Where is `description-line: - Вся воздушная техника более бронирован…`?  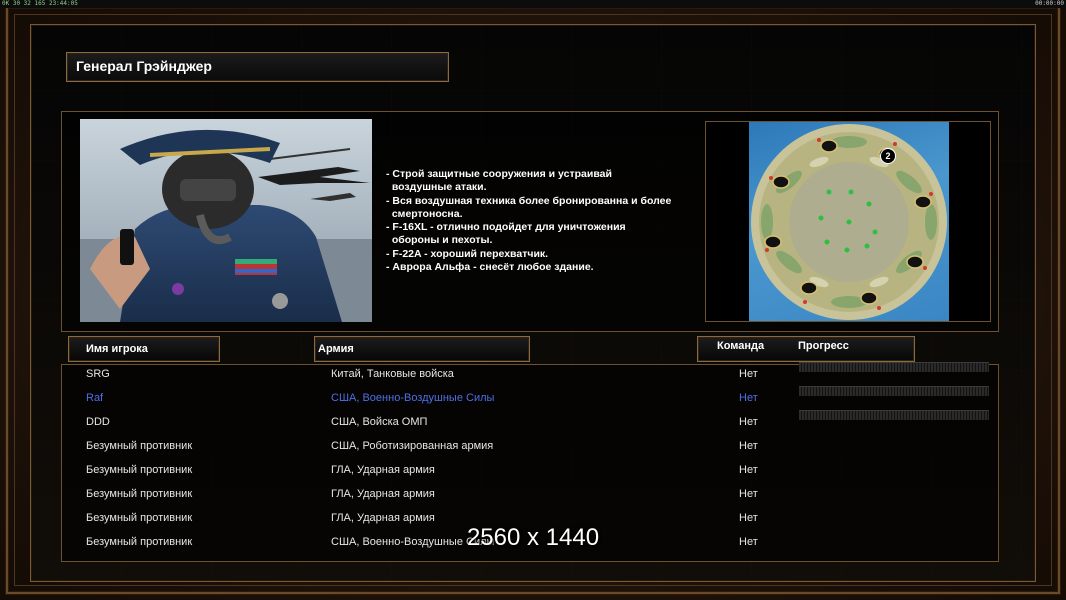
description-line: - Вся воздушная техника более бронирован… is located at coordinates (529, 200).